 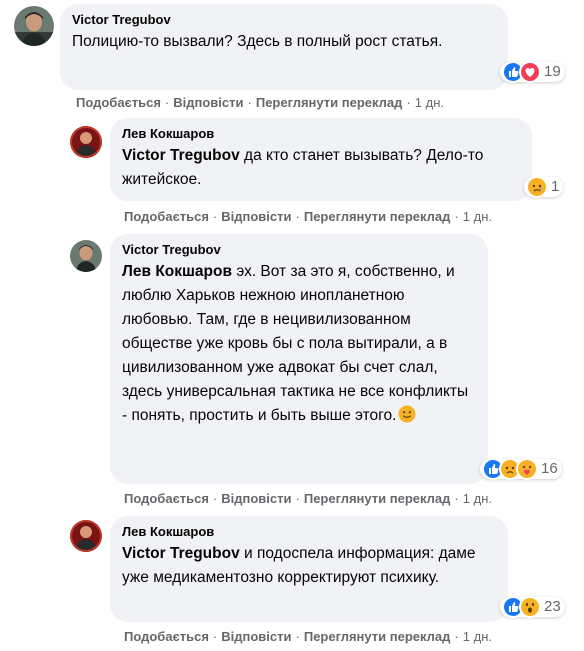 I want to click on reactions-summary: 1, so click(x=544, y=187).